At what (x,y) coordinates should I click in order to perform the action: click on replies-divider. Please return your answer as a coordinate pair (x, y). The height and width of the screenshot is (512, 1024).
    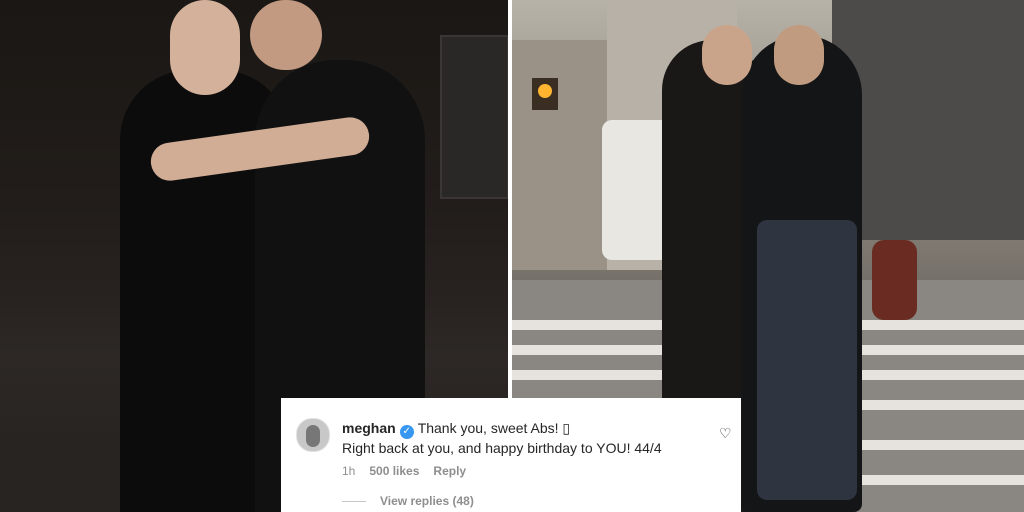
    Looking at the image, I should click on (354, 502).